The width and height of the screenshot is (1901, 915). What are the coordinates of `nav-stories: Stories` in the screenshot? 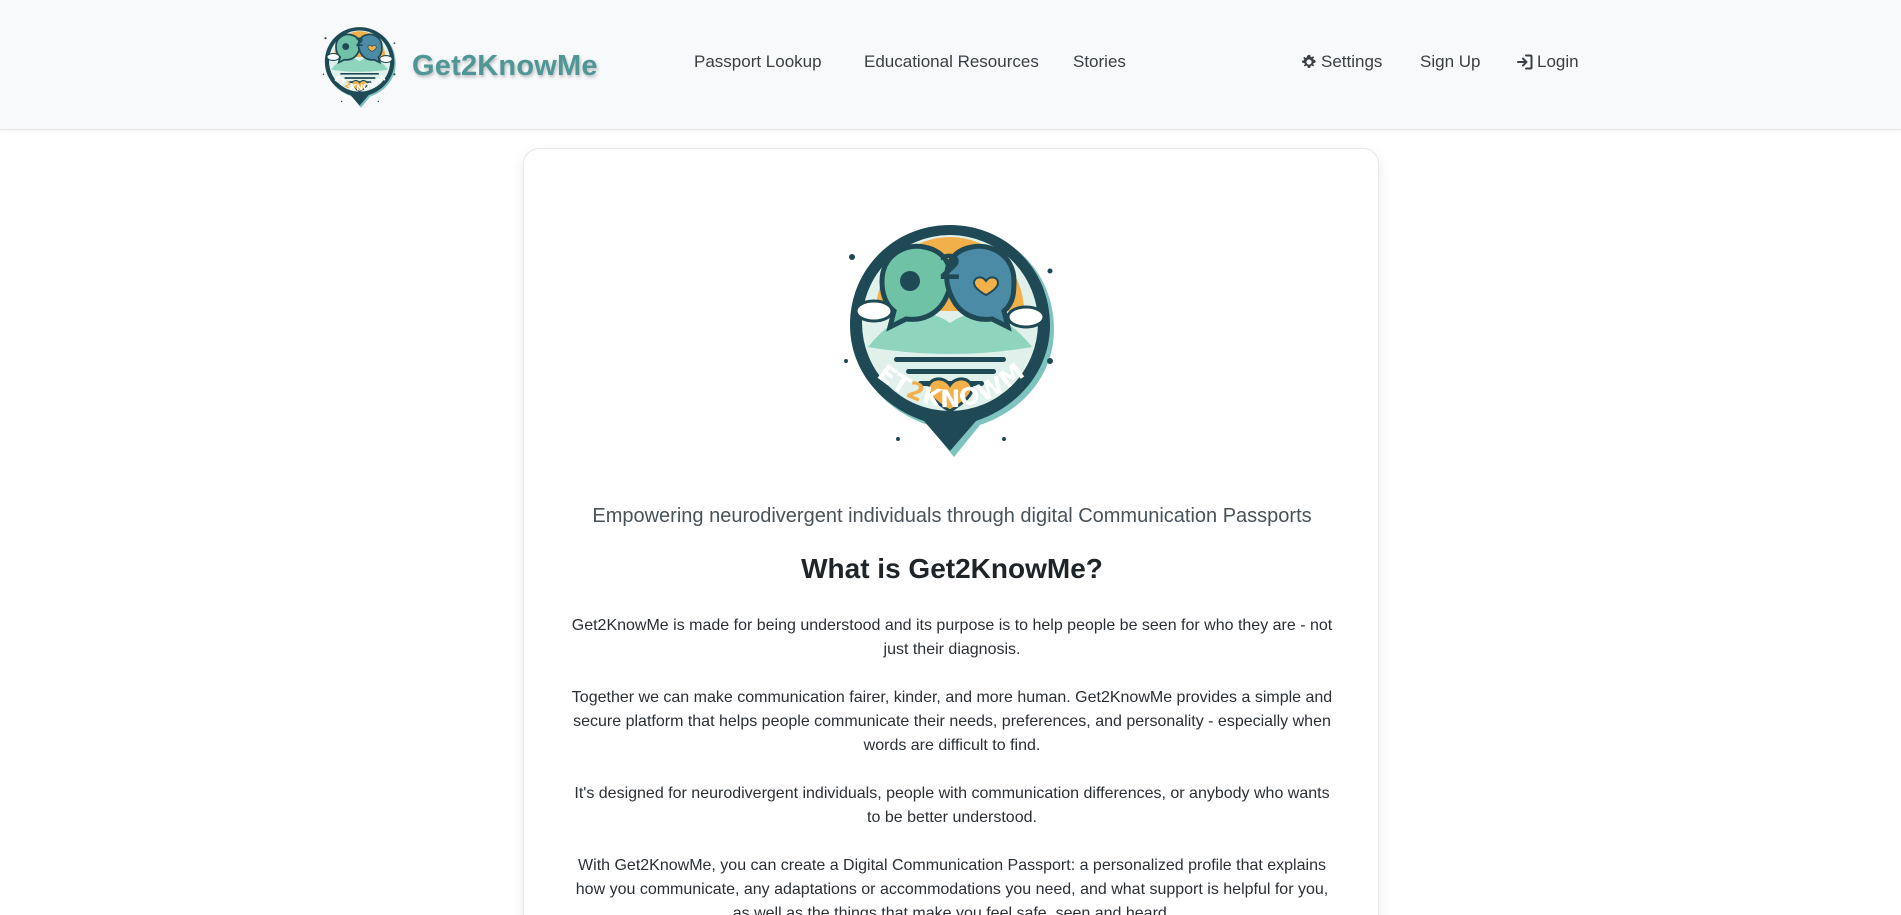 It's located at (1099, 62).